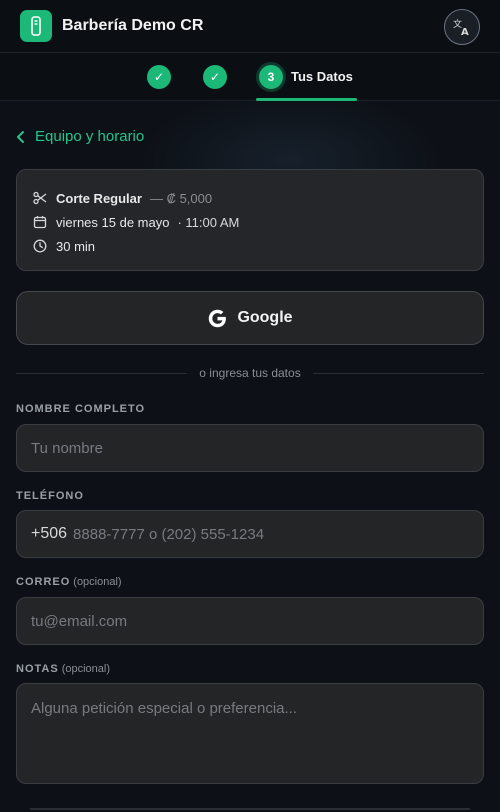 This screenshot has width=500, height=812. Describe the element at coordinates (37, 669) in the screenshot. I see `notes-label-text: NOTAS` at that location.